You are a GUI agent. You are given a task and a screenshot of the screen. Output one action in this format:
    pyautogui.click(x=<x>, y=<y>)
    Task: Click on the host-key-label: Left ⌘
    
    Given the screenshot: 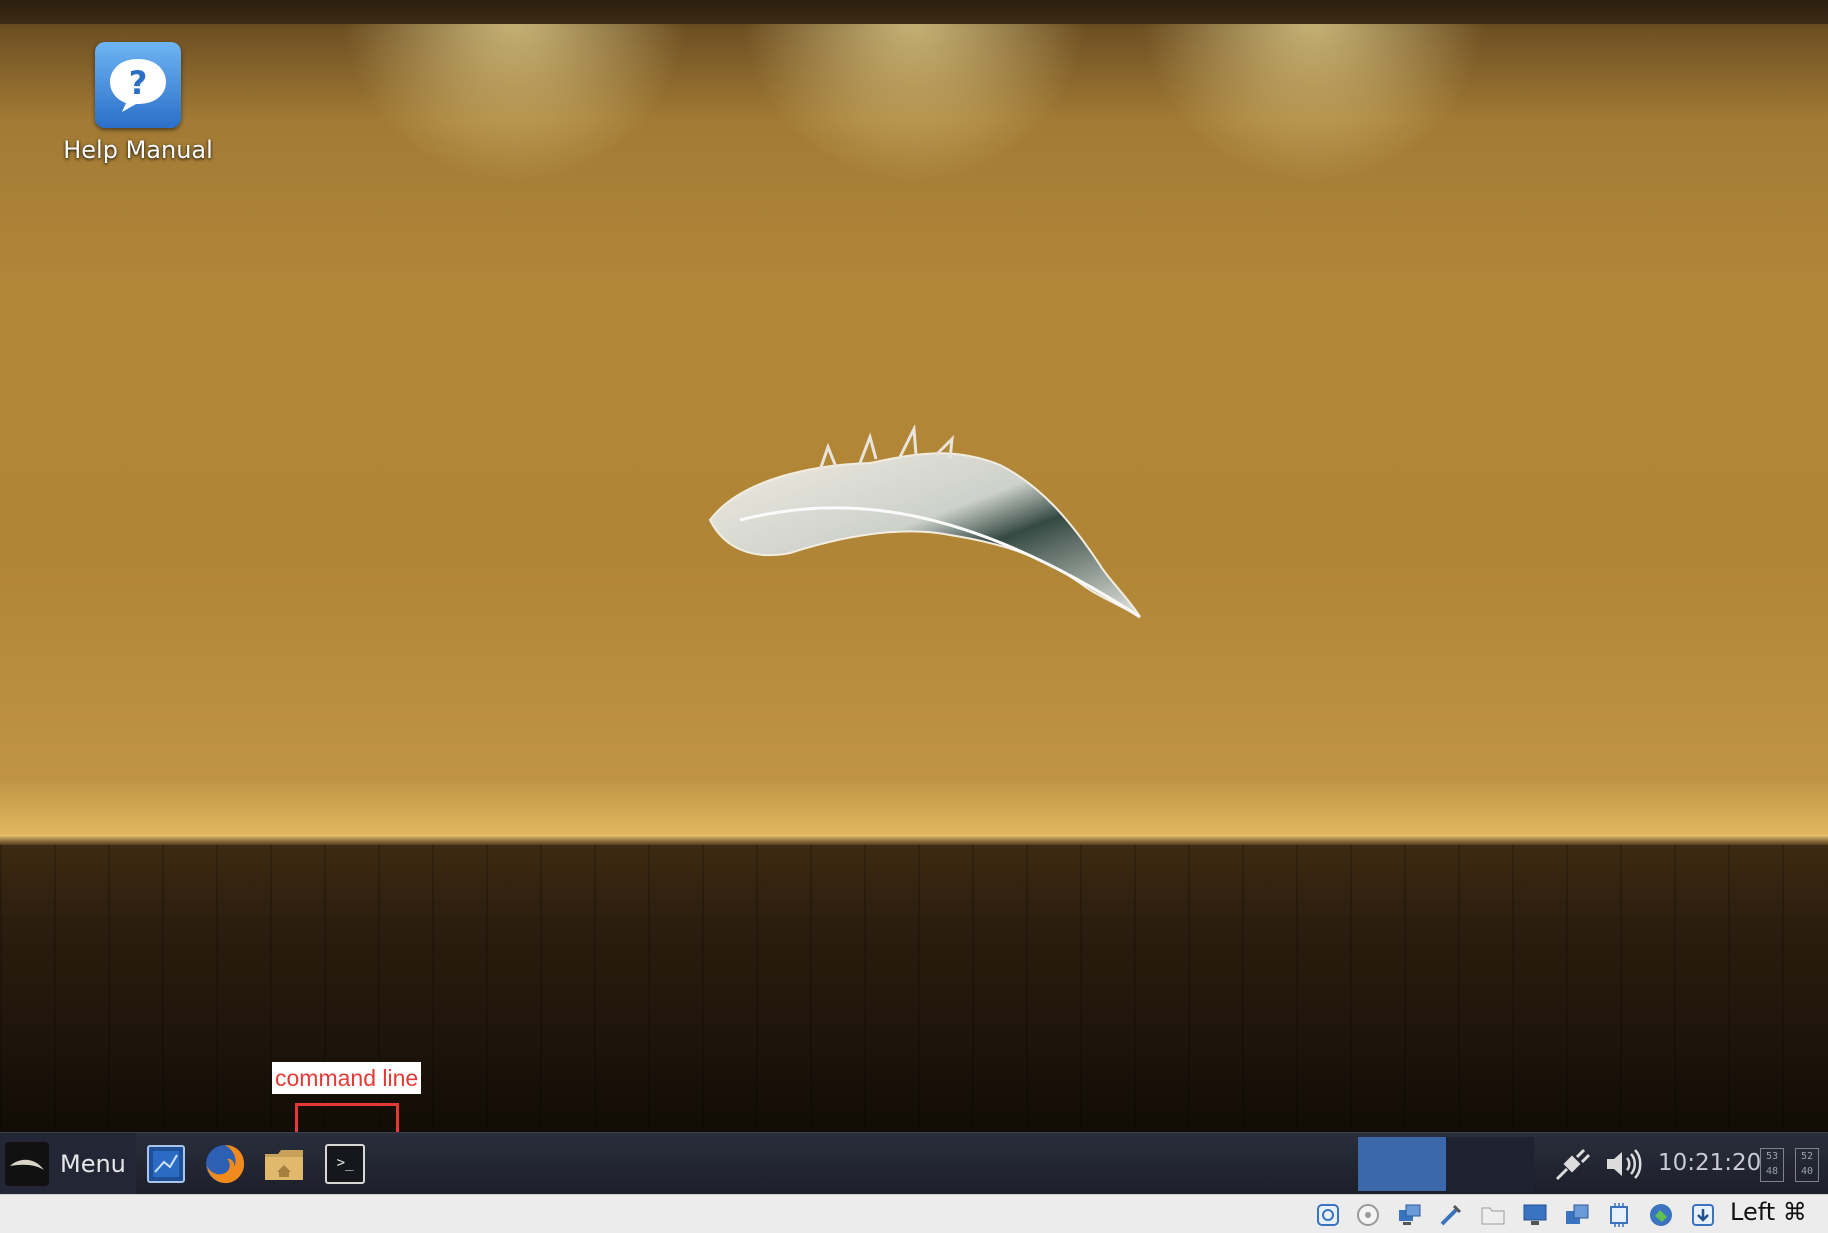 What is the action you would take?
    pyautogui.click(x=1768, y=1212)
    